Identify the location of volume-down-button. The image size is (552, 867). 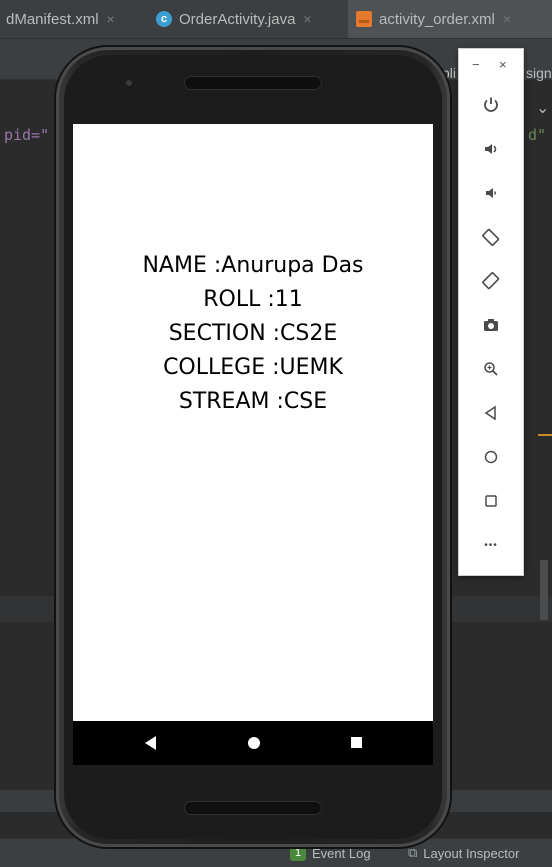
(491, 193).